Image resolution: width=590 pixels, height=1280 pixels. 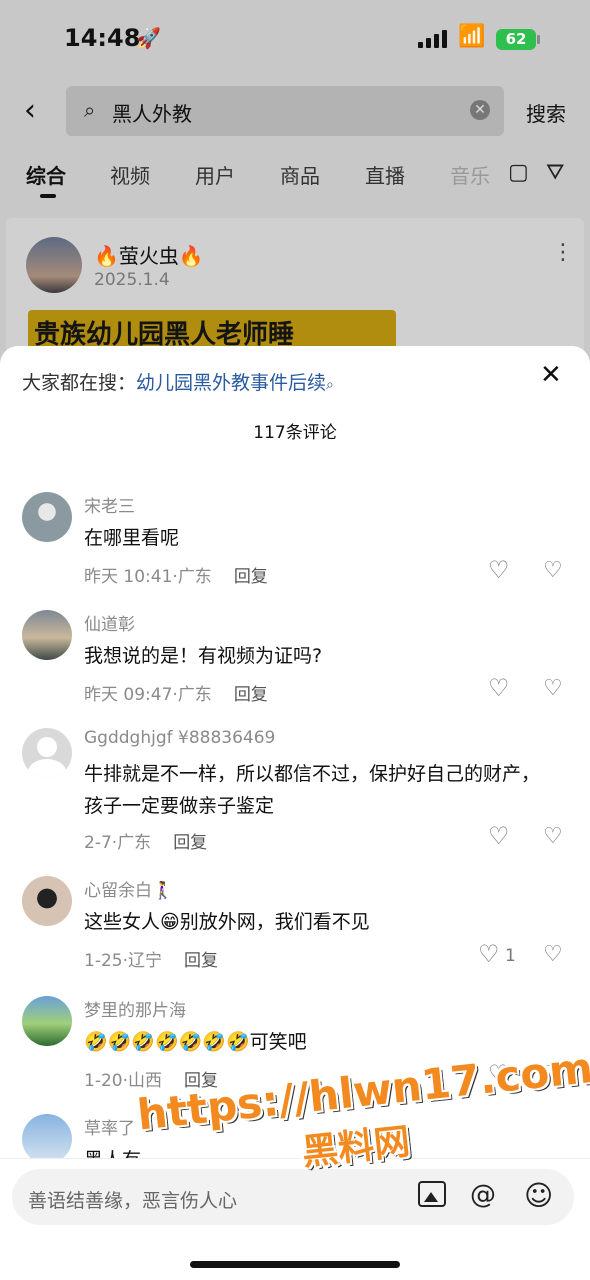 What do you see at coordinates (546, 112) in the screenshot?
I see `search-button: 搜索` at bounding box center [546, 112].